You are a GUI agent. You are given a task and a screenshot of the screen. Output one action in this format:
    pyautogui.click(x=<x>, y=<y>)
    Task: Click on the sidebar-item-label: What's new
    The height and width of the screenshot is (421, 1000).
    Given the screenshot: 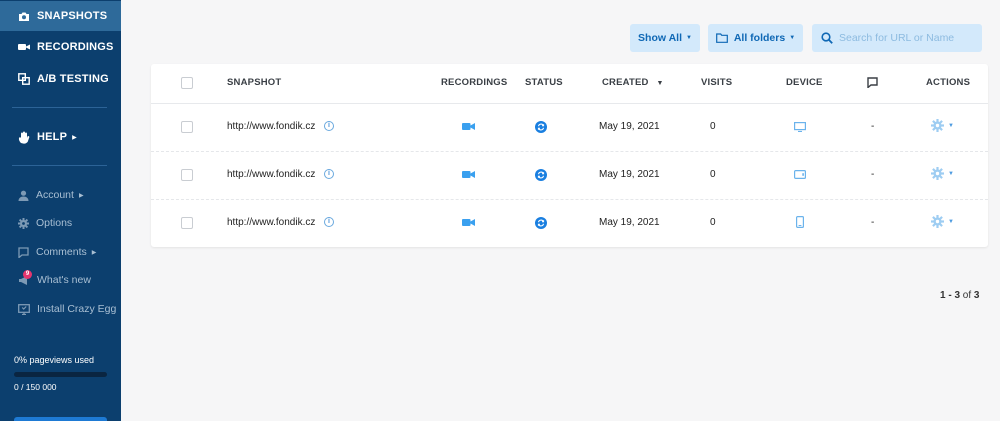 What is the action you would take?
    pyautogui.click(x=64, y=280)
    